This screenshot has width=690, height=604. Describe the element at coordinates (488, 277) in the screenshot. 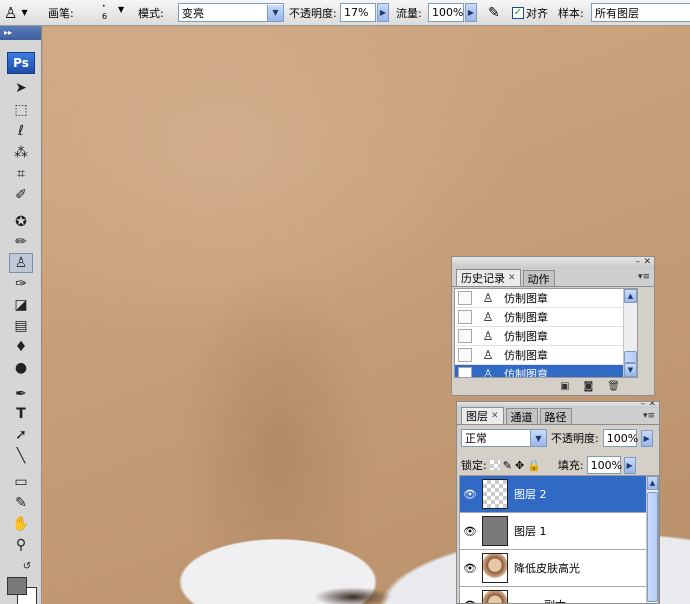

I see `tab-history: 历史记录 ✕` at that location.